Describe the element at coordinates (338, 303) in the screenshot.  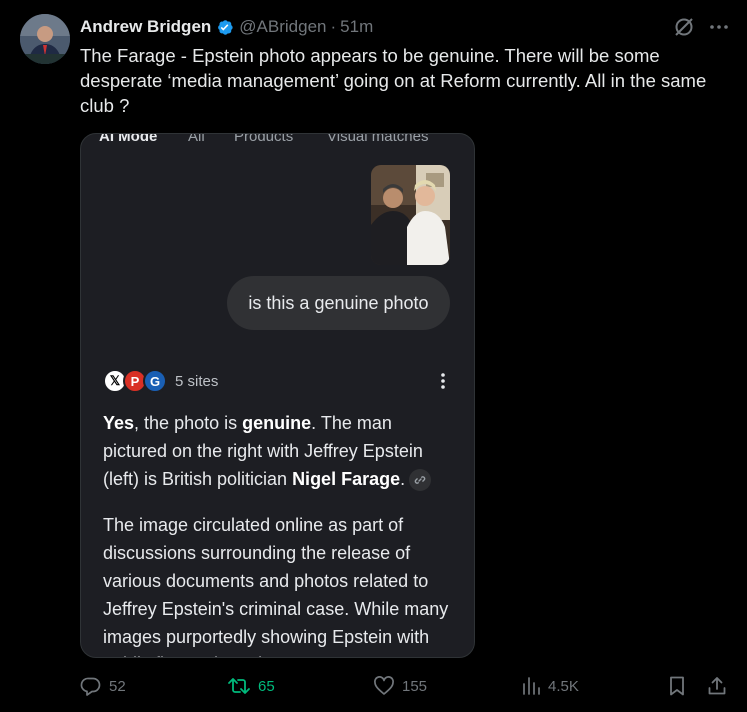
I see `user-question-bubble: is this a genuine photo` at that location.